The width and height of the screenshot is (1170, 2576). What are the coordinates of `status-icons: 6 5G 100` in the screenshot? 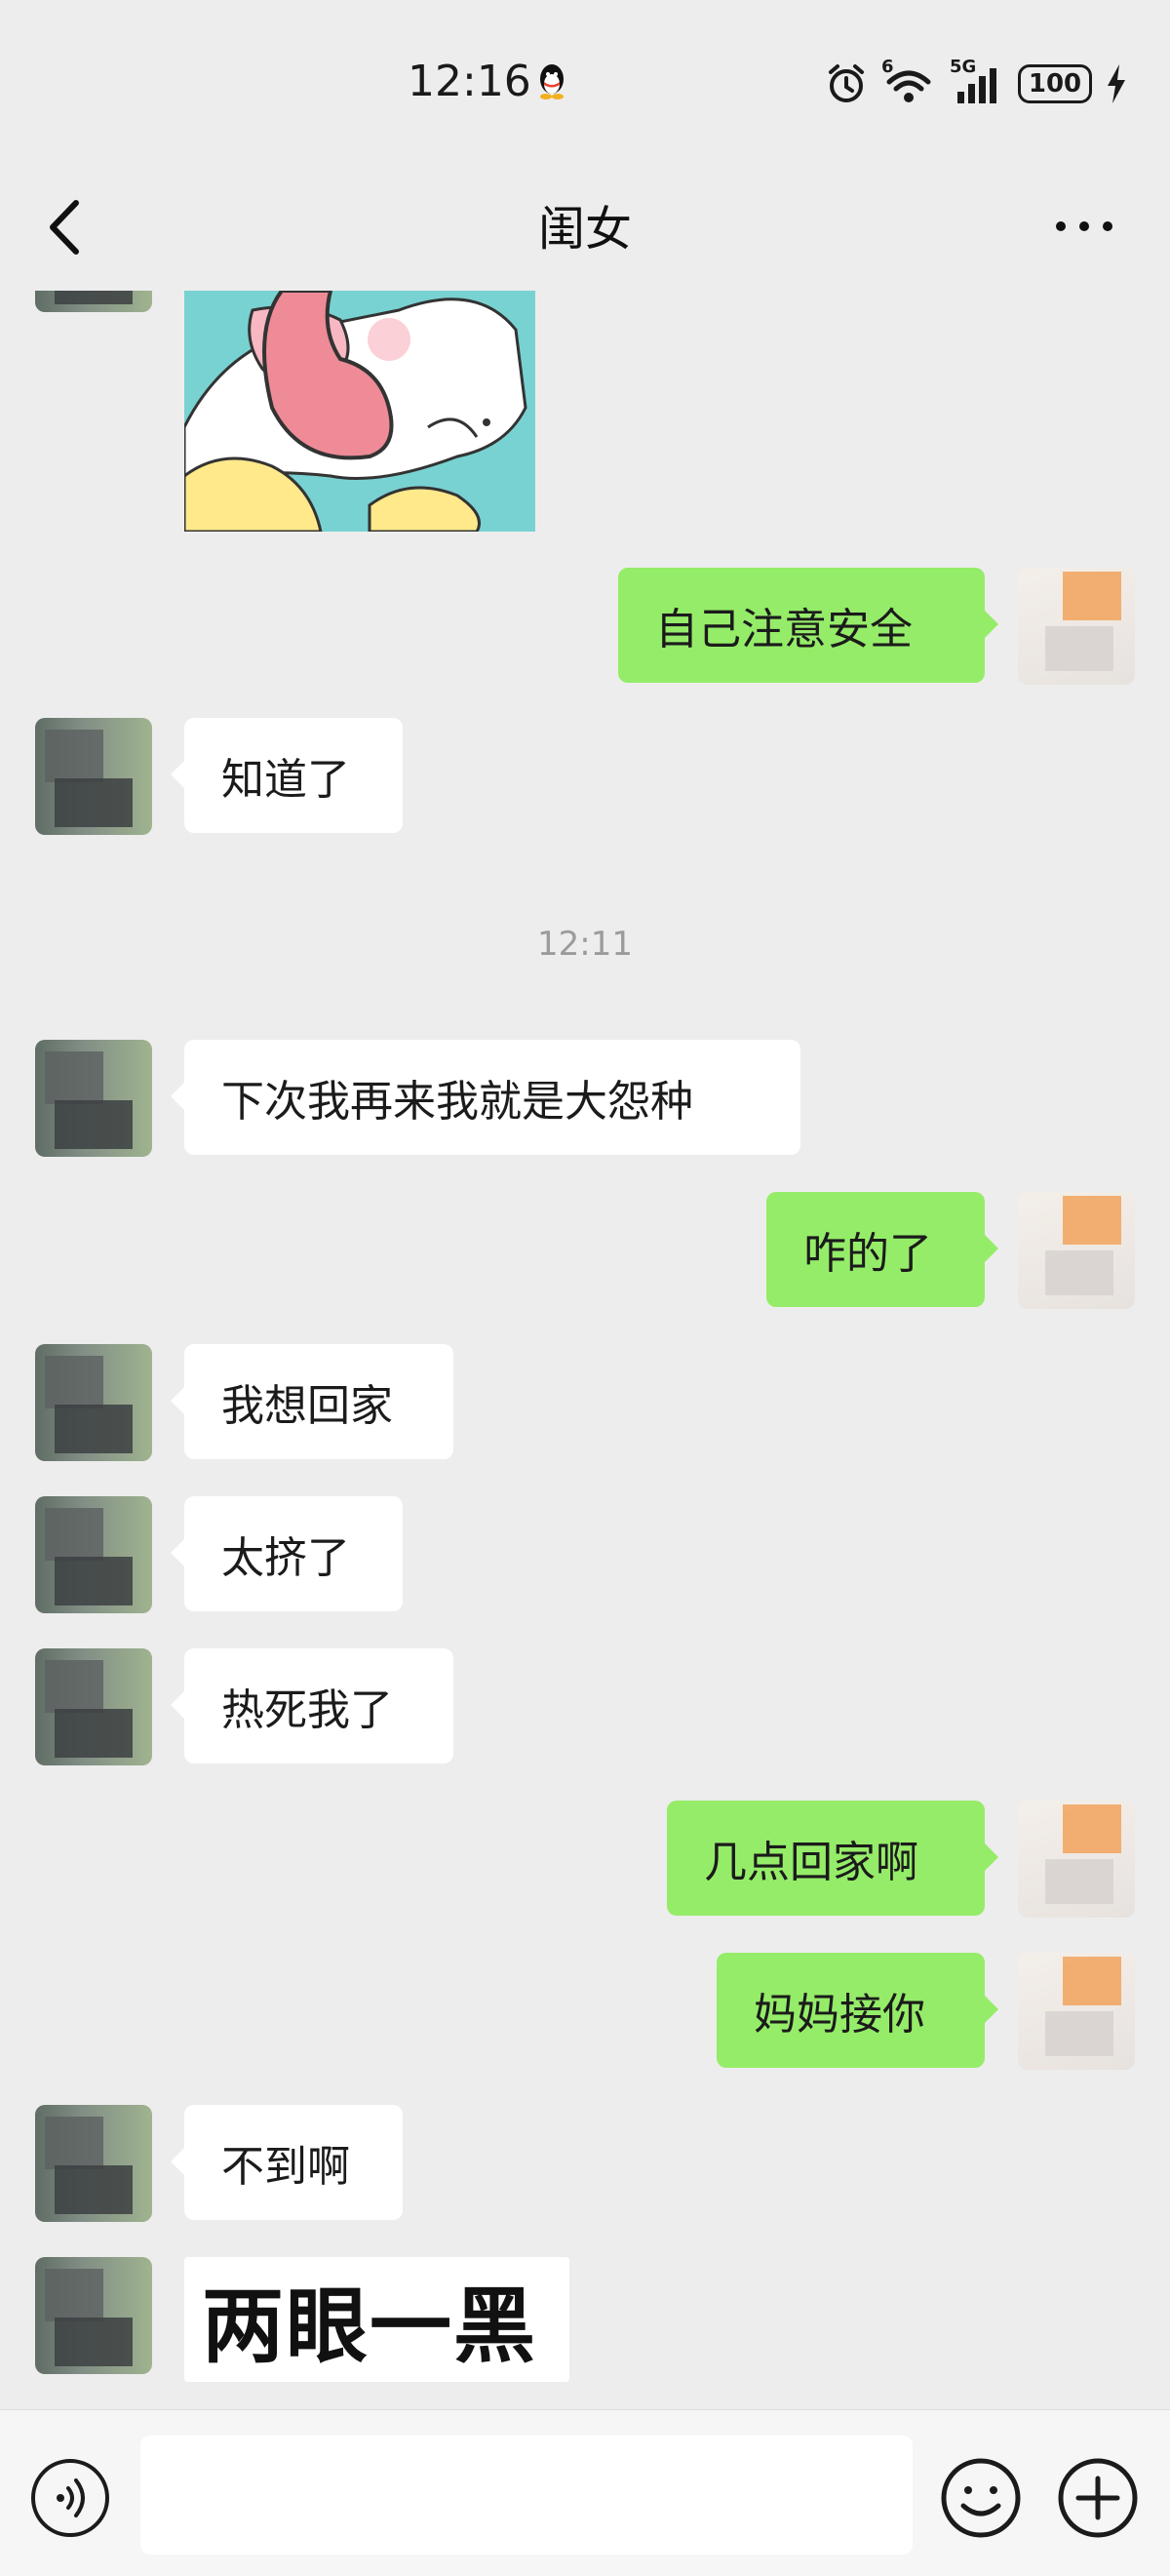 It's located at (976, 82).